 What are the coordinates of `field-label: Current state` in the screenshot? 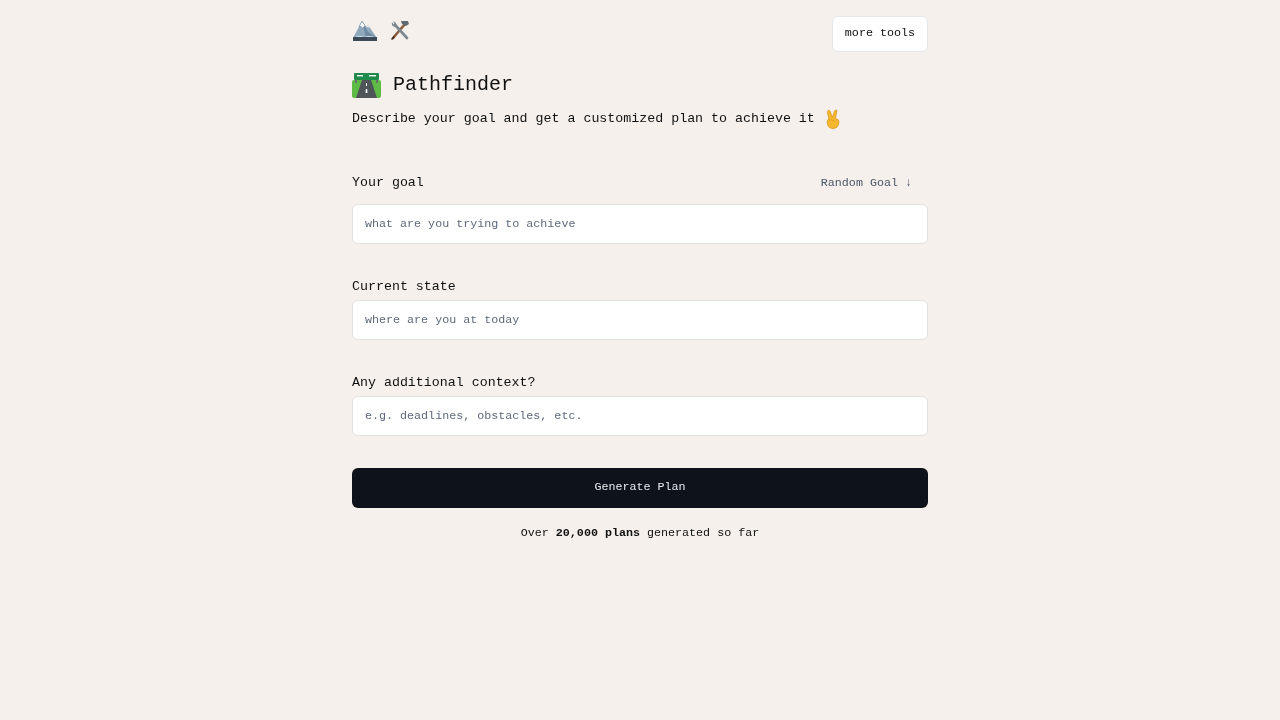 It's located at (404, 287).